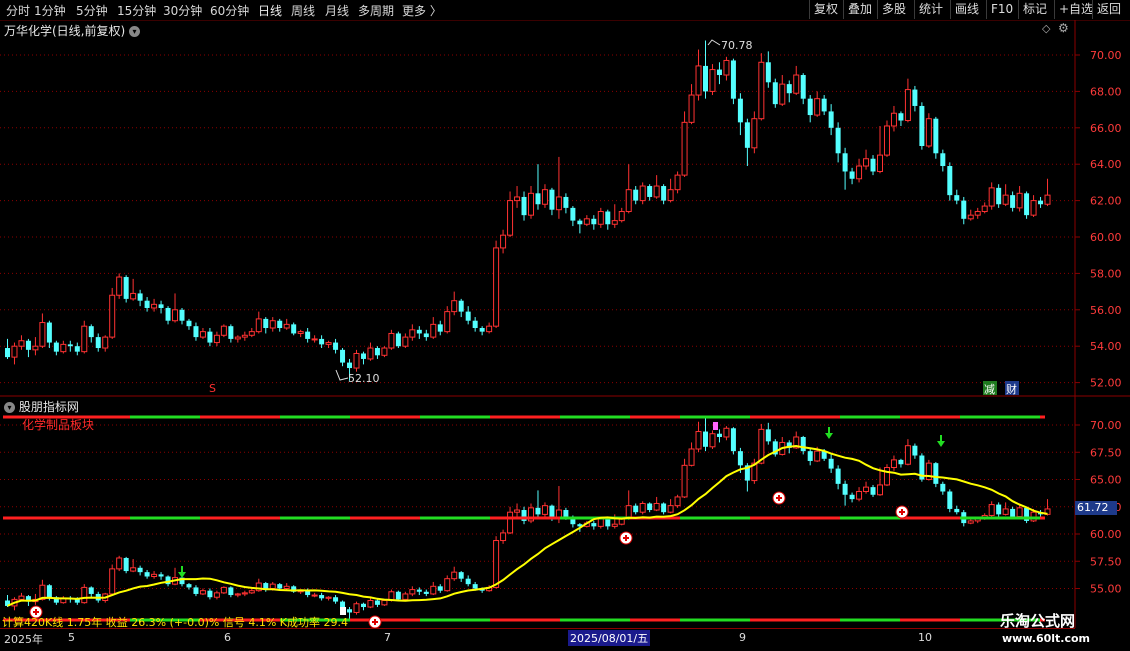 The width and height of the screenshot is (1130, 651). I want to click on statistics-button: 统计, so click(930, 9).